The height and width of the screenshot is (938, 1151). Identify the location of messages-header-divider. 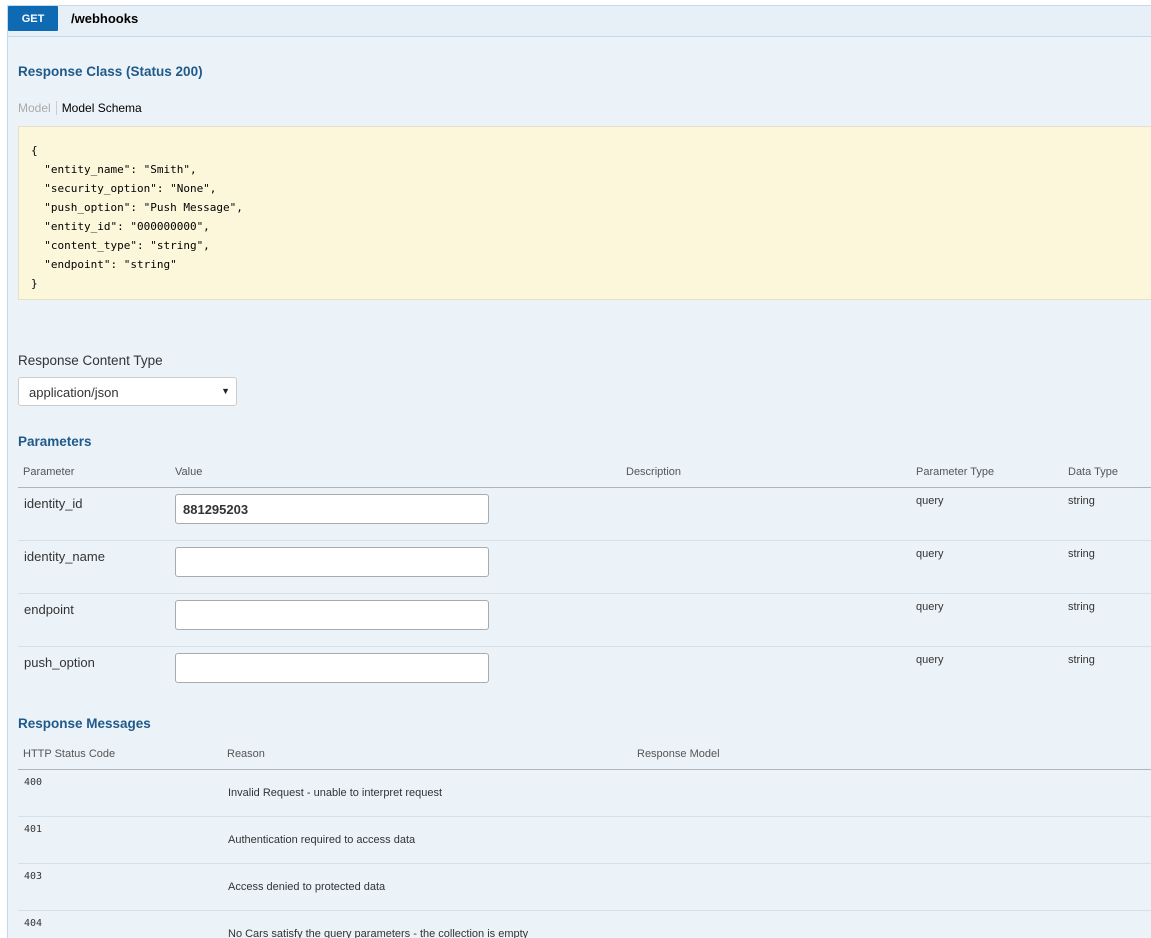
(584, 769).